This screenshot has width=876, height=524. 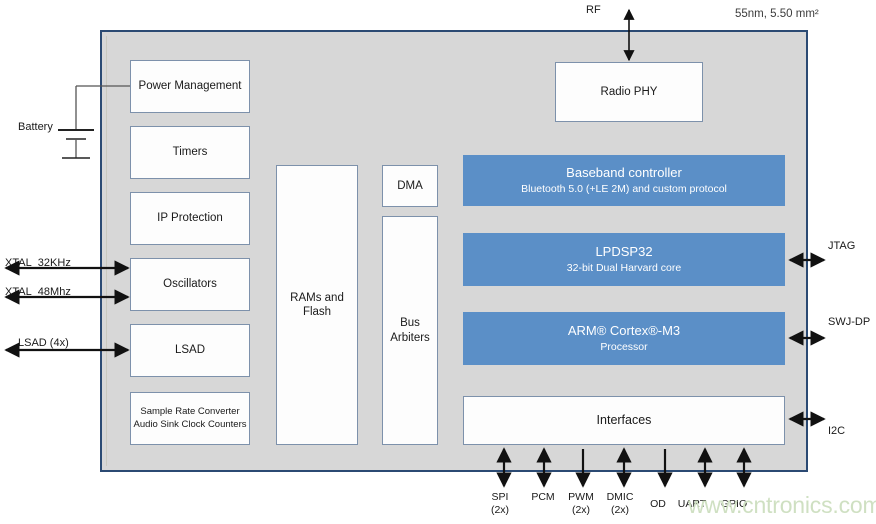 I want to click on block-interfaces: Interfaces, so click(x=624, y=420).